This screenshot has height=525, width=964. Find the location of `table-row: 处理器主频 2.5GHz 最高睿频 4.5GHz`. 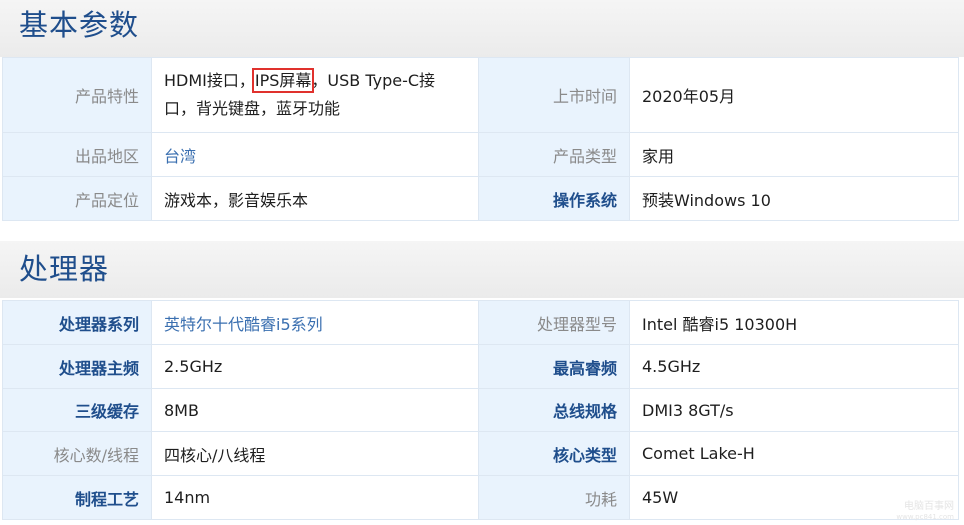

table-row: 处理器主频 2.5GHz 最高睿频 4.5GHz is located at coordinates (480, 366).